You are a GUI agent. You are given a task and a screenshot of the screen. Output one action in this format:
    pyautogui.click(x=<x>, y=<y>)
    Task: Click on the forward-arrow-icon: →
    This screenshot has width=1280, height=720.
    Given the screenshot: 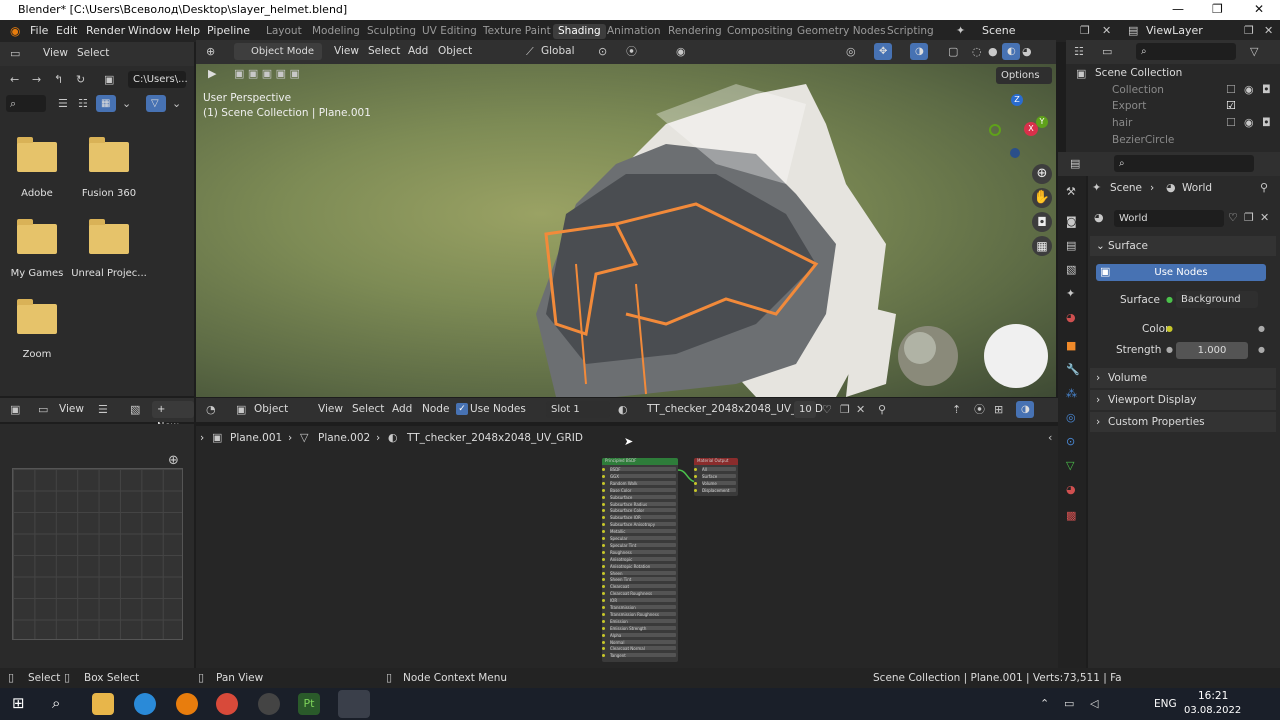 What is the action you would take?
    pyautogui.click(x=36, y=79)
    